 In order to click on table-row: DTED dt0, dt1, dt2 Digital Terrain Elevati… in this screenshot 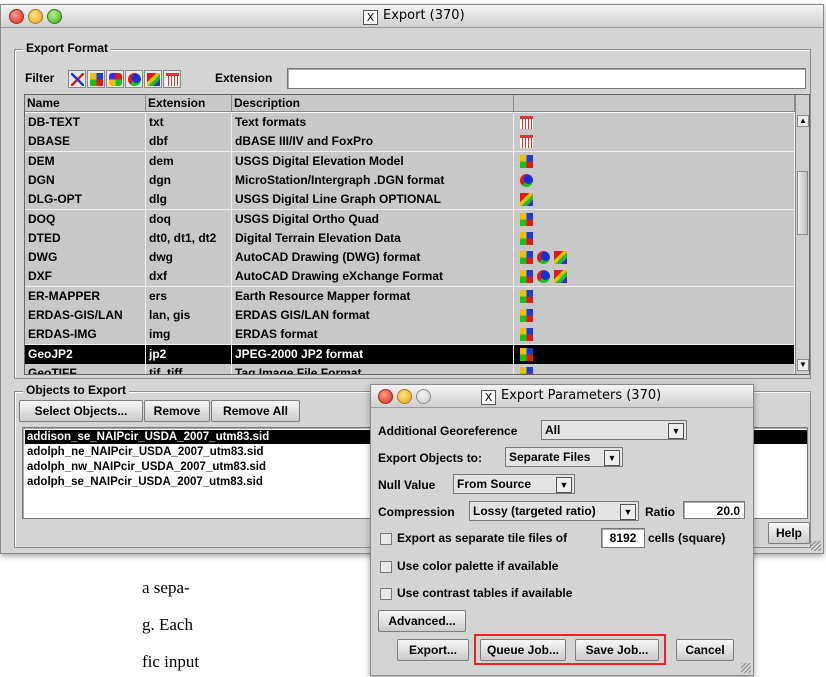, I will do `click(410, 238)`.